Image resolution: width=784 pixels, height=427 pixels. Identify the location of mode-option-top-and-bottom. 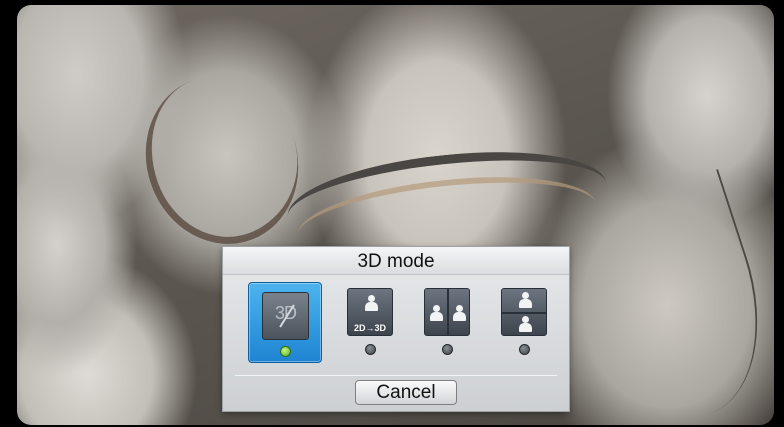
(525, 324).